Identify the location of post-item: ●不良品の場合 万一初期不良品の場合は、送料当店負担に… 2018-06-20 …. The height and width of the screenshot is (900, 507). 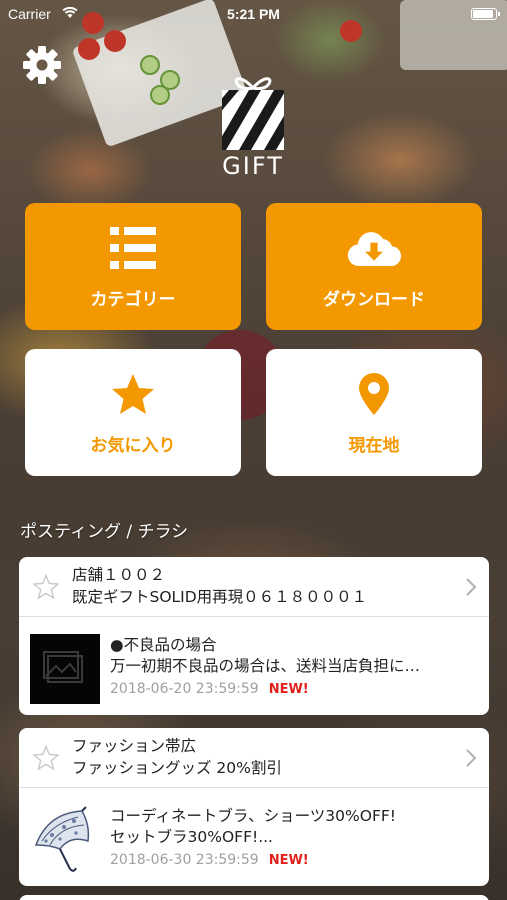
(254, 666).